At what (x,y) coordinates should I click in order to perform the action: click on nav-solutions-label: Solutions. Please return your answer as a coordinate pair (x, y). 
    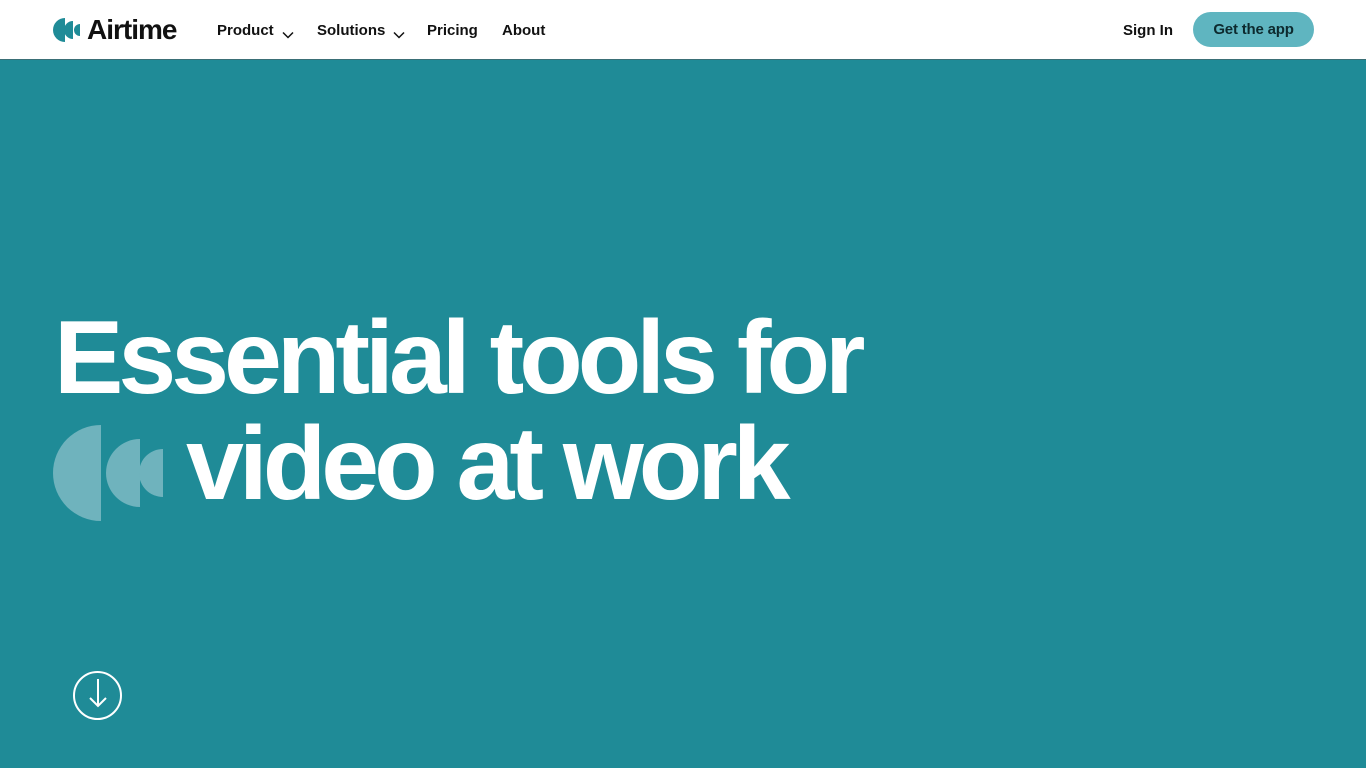
    Looking at the image, I should click on (351, 30).